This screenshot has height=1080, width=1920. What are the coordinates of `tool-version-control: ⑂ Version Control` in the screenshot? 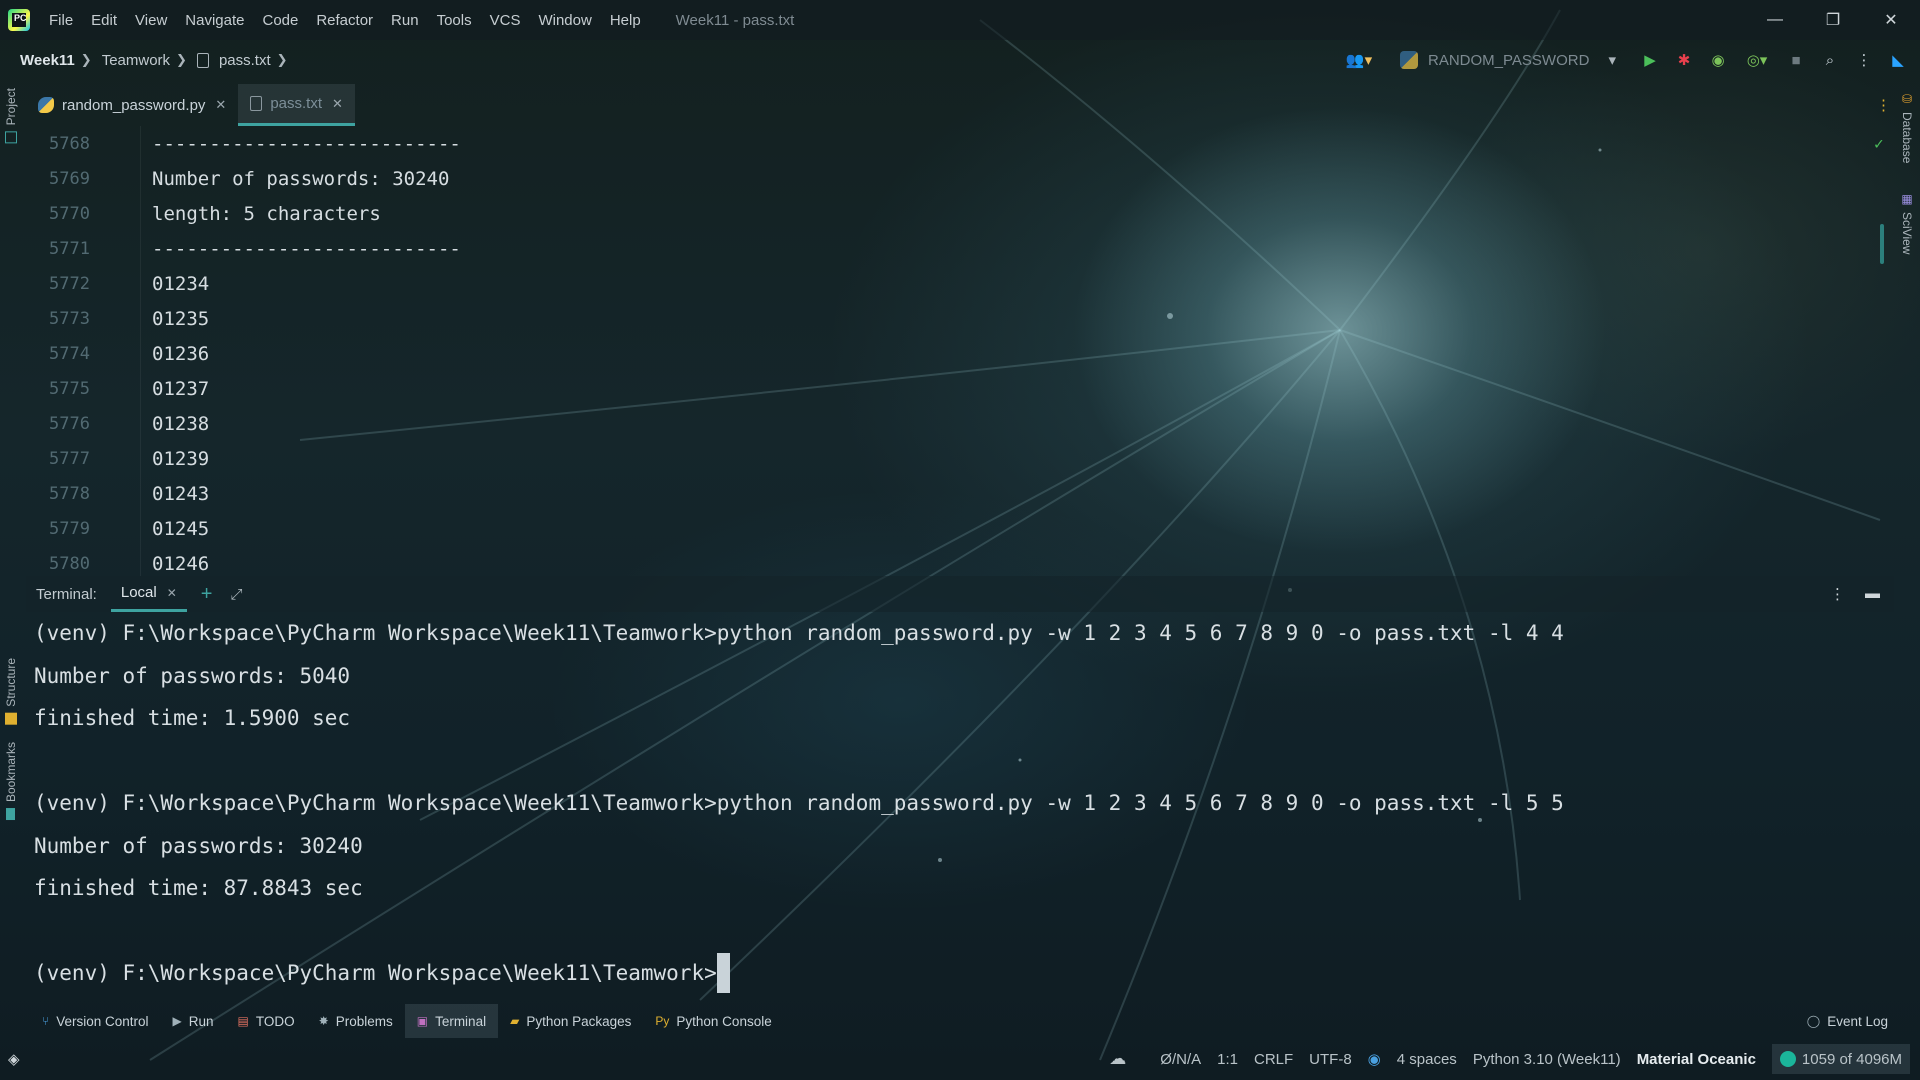 It's located at (95, 1021).